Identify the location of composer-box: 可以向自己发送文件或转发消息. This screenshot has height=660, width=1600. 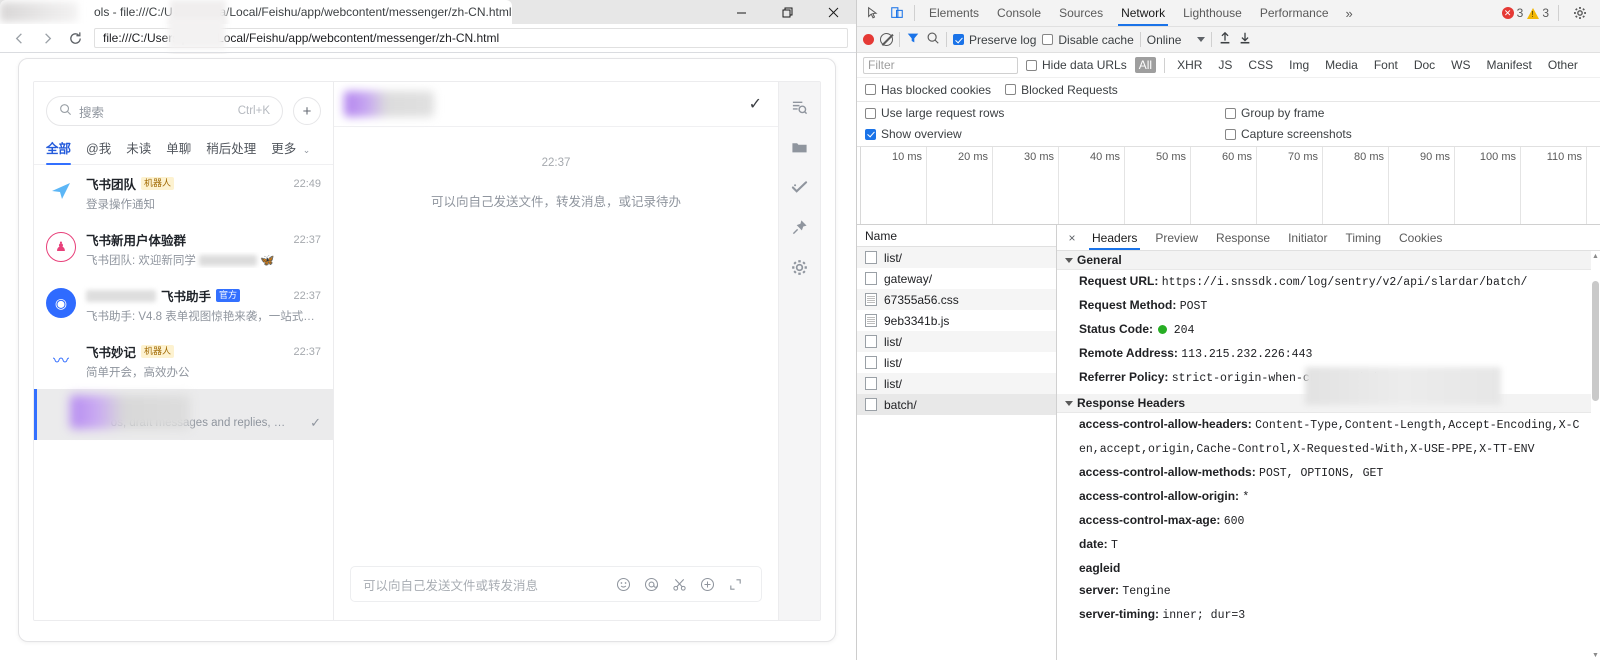
(556, 584).